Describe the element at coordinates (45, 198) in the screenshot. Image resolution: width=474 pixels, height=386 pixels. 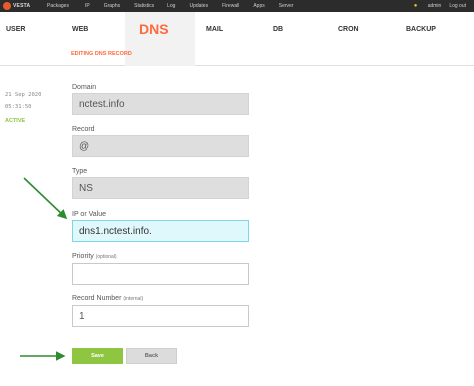
I see `arrow-to-ip-field` at that location.